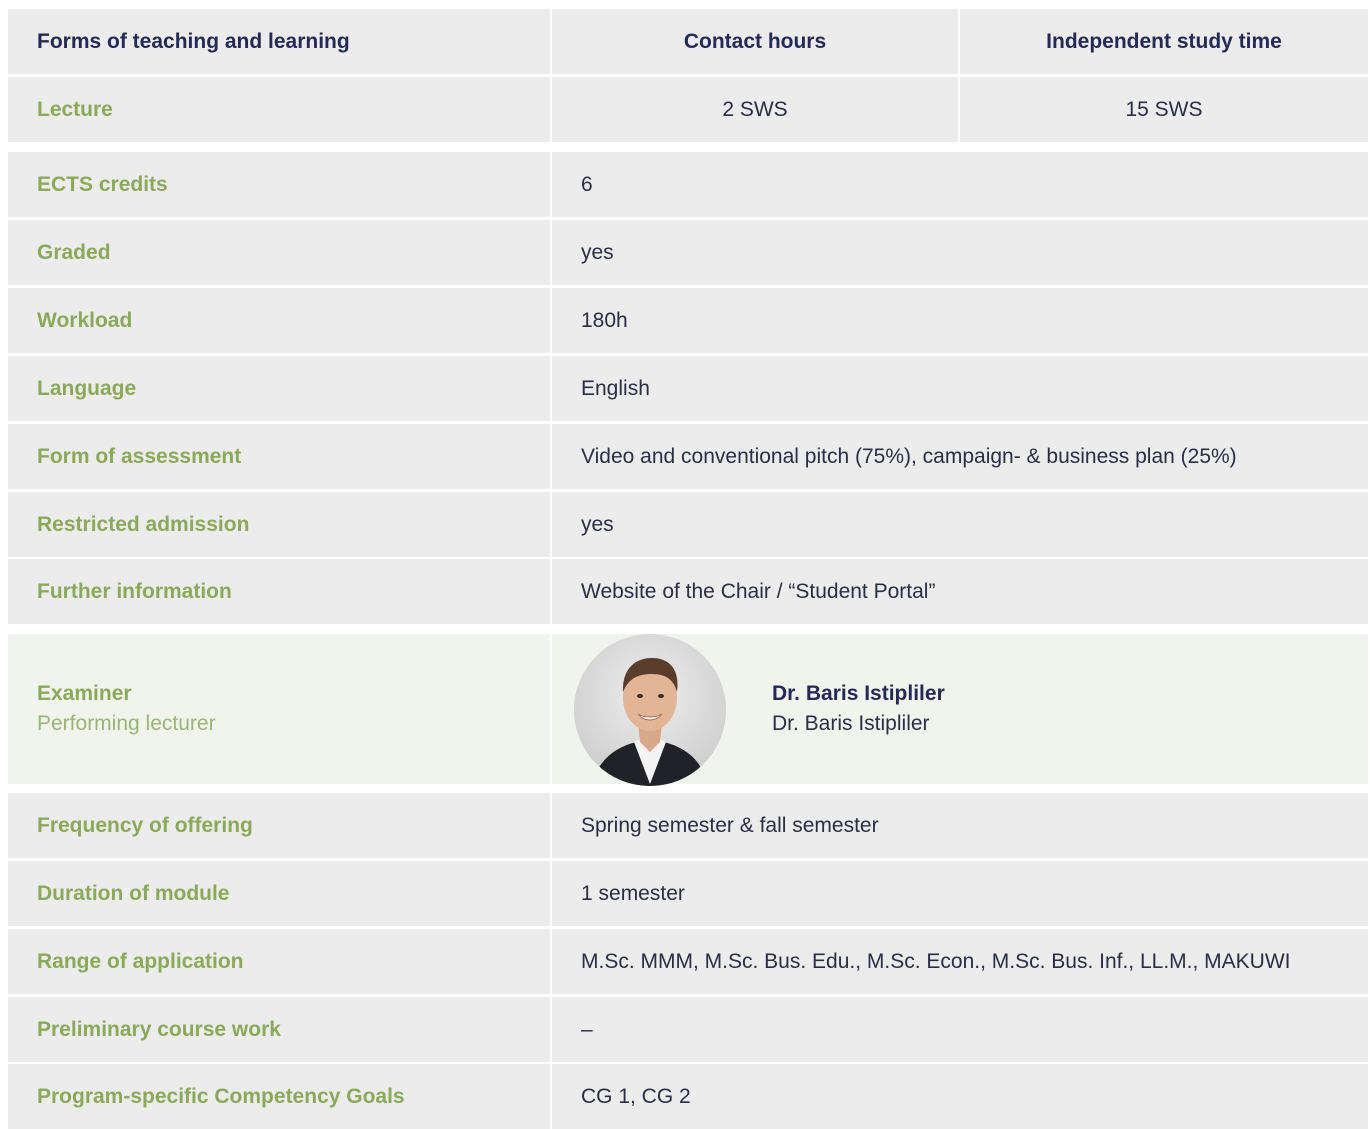 This screenshot has width=1370, height=1129. Describe the element at coordinates (615, 388) in the screenshot. I see `row-value: English` at that location.